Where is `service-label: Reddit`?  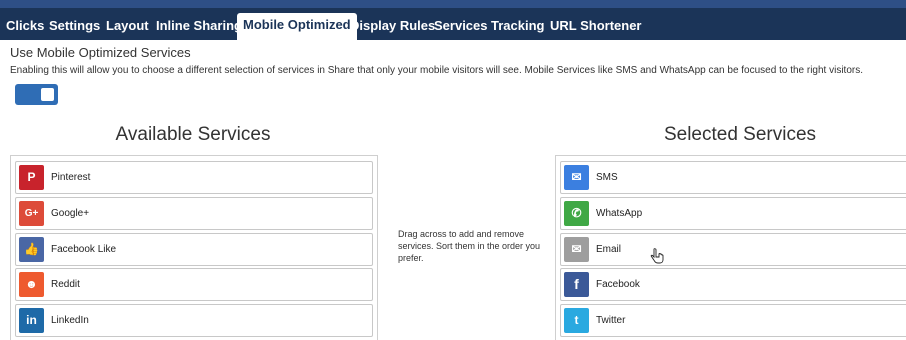 service-label: Reddit is located at coordinates (65, 284).